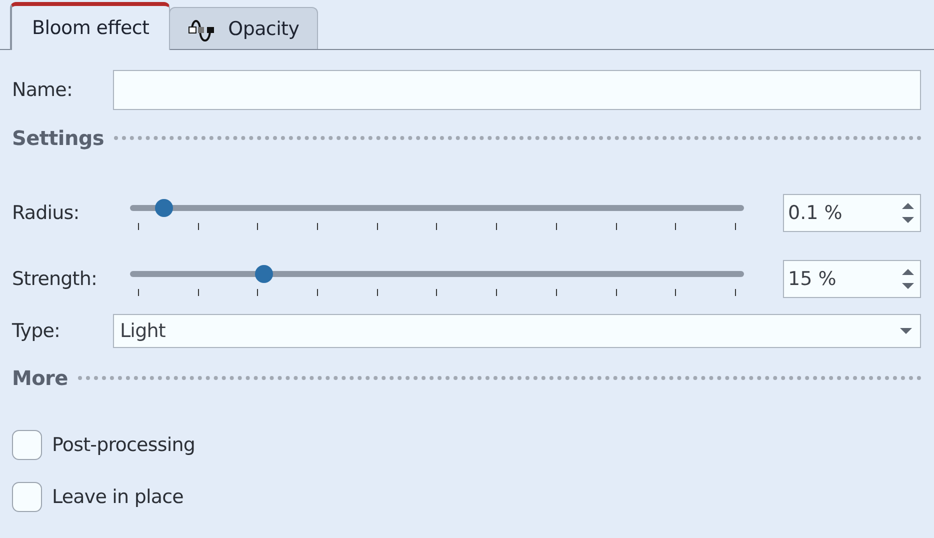  I want to click on type-dropdown: Light, so click(517, 331).